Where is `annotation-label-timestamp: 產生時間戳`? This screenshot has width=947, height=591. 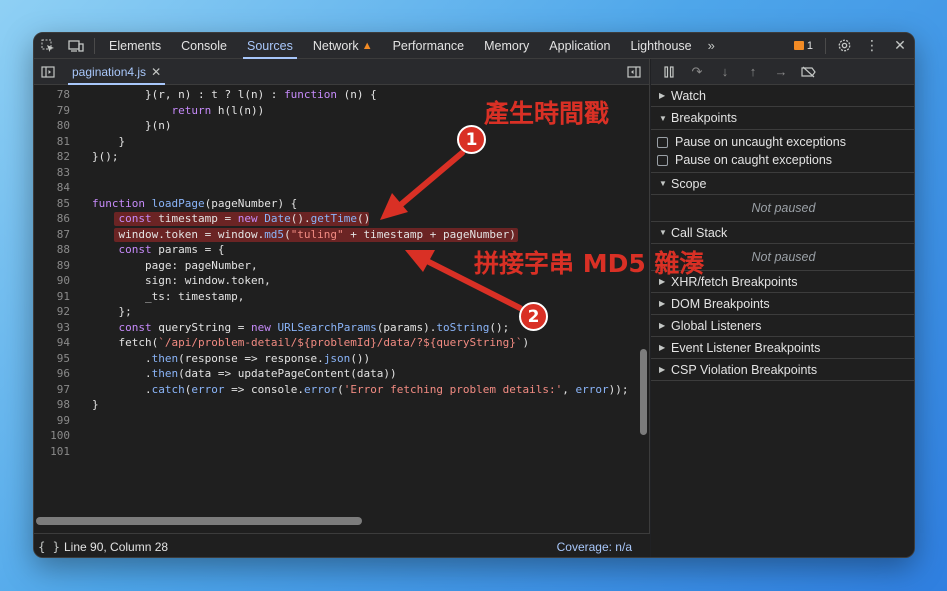 annotation-label-timestamp: 產生時間戳 is located at coordinates (547, 113).